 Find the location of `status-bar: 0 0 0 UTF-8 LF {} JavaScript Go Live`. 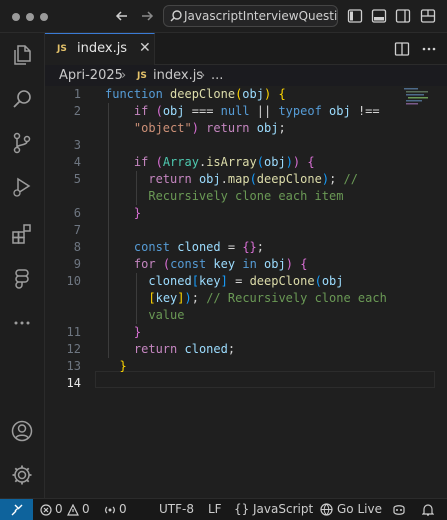

status-bar: 0 0 0 UTF-8 LF {} JavaScript Go Live is located at coordinates (223, 509).